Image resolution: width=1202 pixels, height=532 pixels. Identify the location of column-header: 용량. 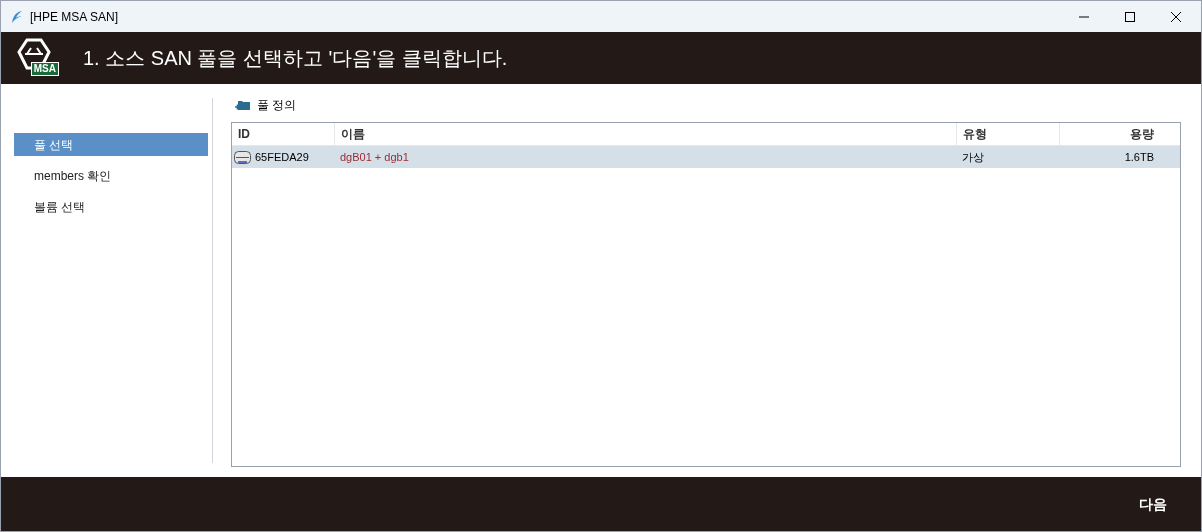
(1111, 134).